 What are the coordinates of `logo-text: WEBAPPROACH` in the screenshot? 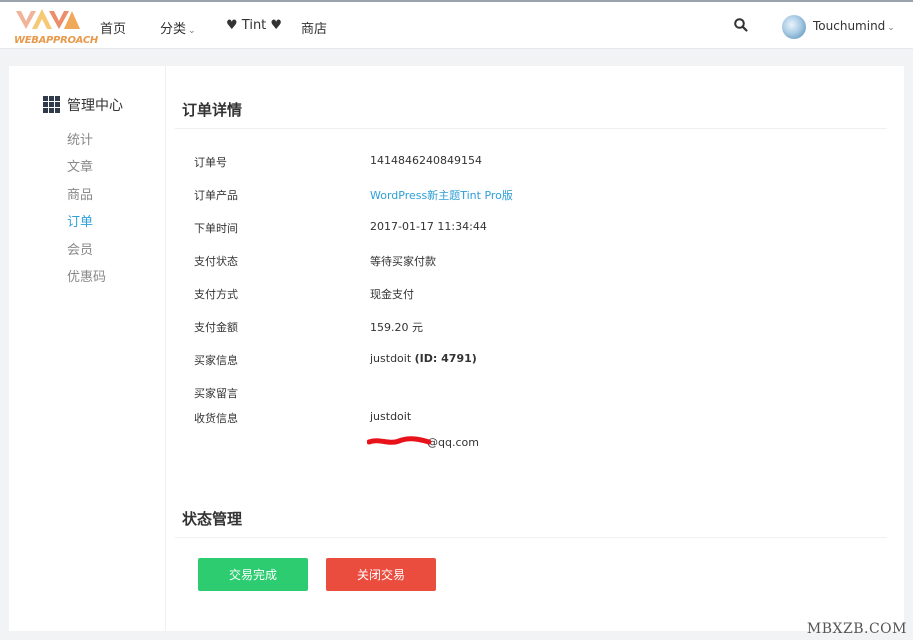 It's located at (56, 40).